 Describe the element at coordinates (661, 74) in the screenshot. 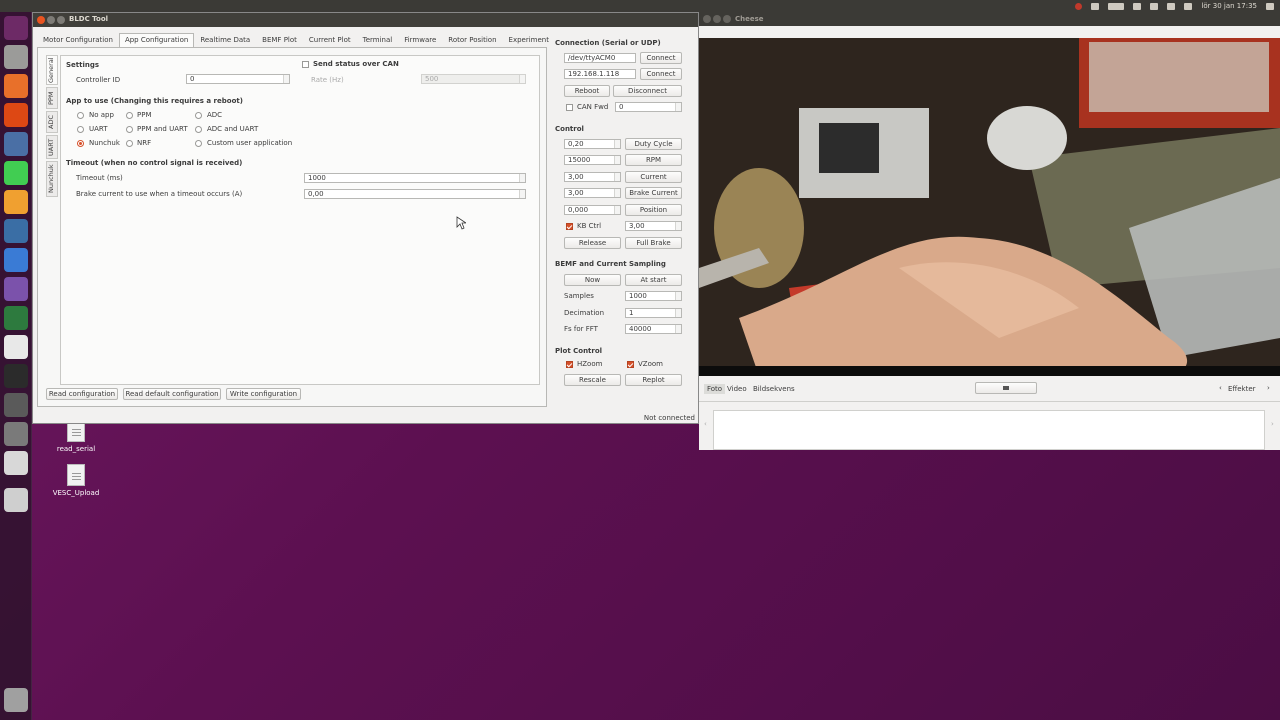

I see `udp-connect-button: Connect` at that location.